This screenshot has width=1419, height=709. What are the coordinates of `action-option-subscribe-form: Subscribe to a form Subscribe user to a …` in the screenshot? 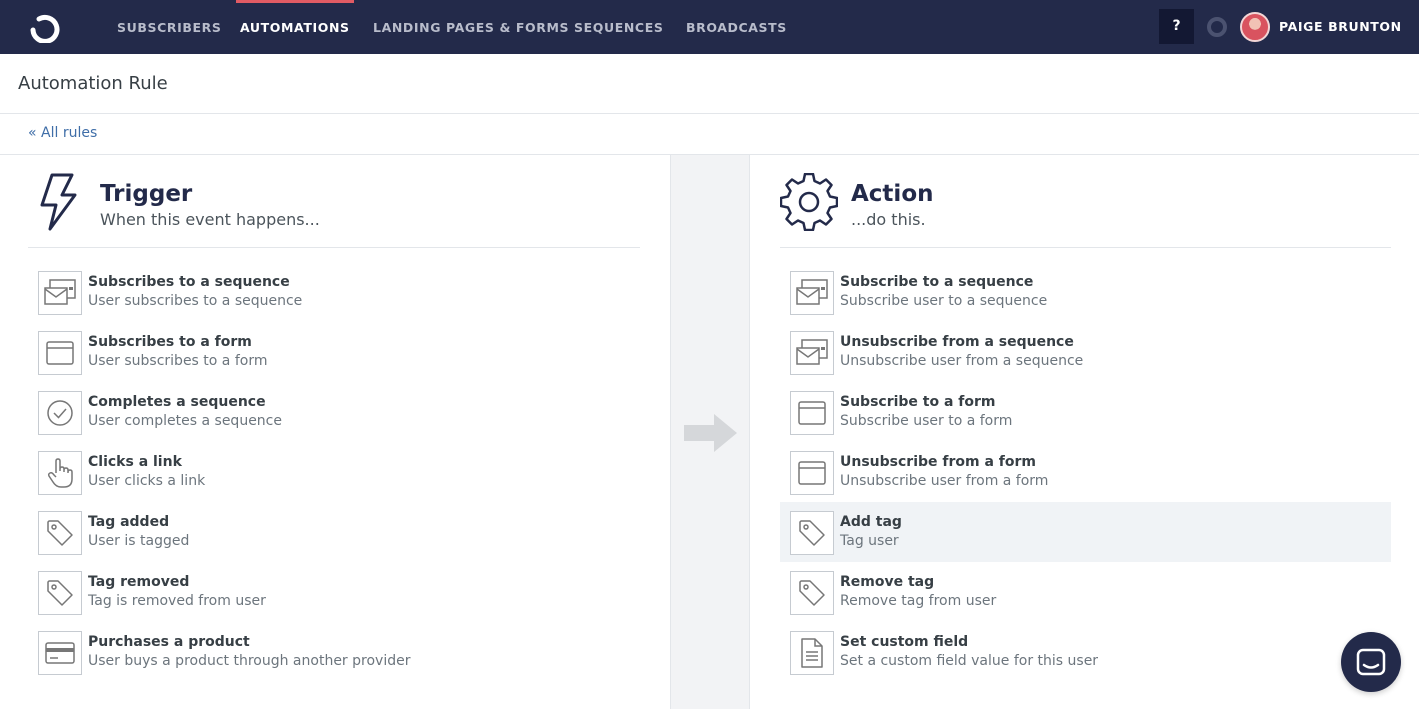 It's located at (1085, 412).